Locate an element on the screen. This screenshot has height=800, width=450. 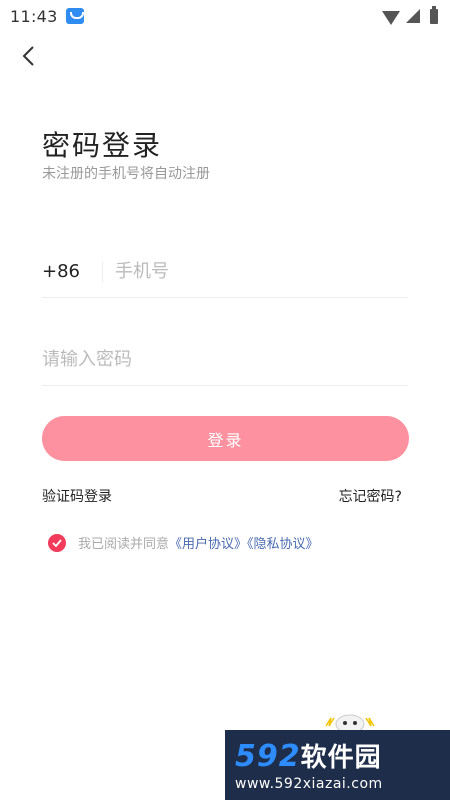
status-icons is located at coordinates (410, 15).